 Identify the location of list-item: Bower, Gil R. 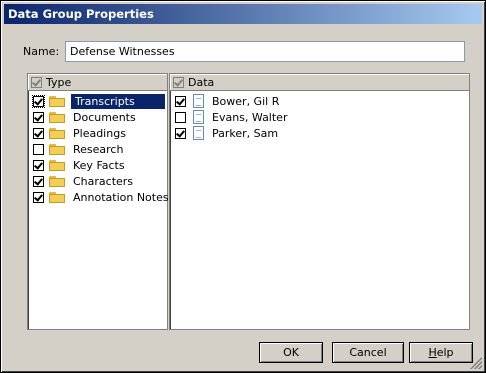
(319, 101).